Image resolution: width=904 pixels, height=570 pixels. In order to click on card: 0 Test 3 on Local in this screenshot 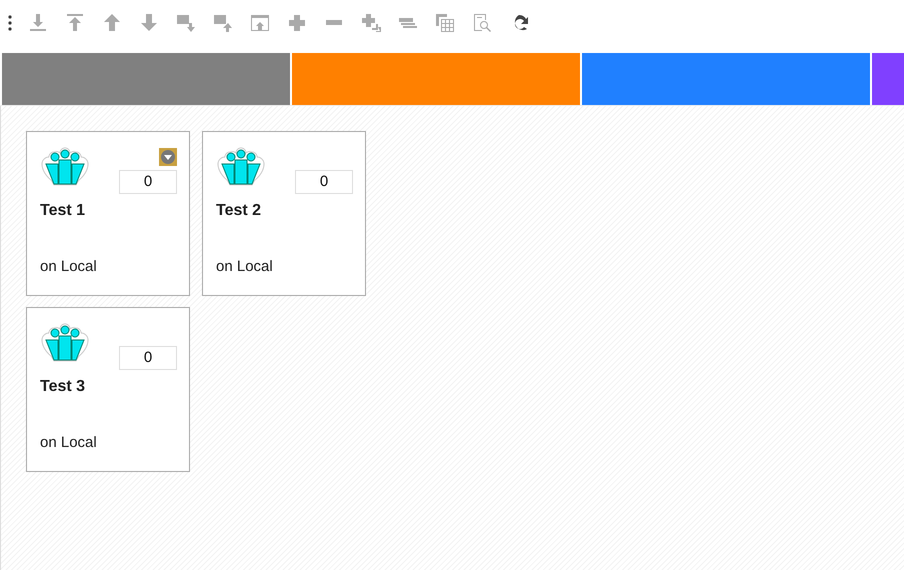, I will do `click(108, 389)`.